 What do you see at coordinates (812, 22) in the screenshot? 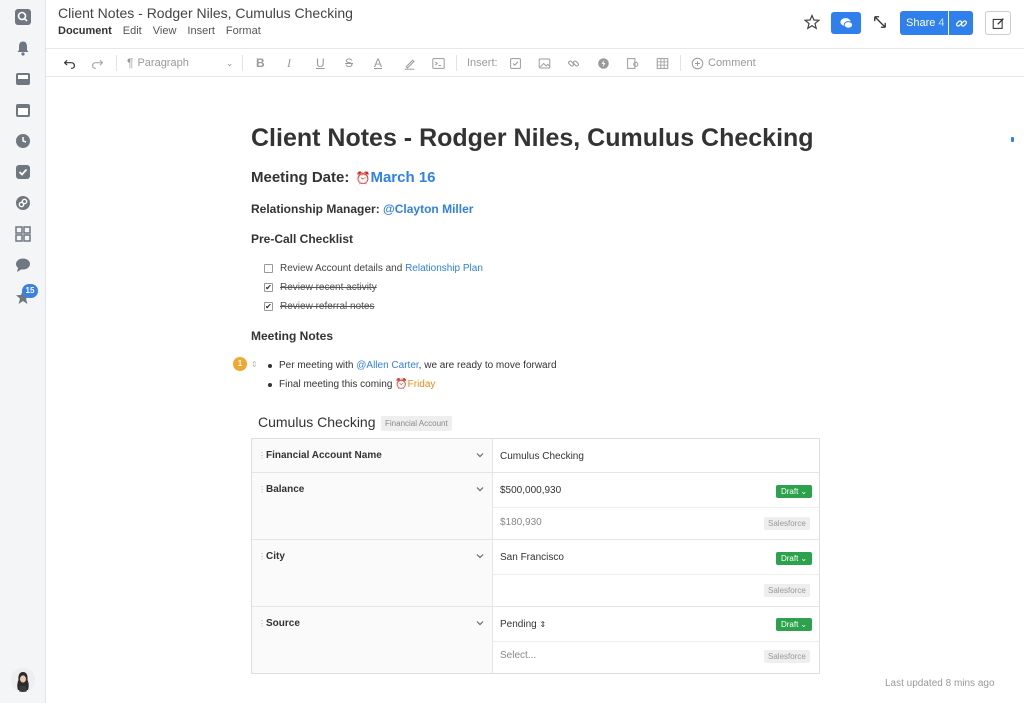
I see `favorite-star-icon` at bounding box center [812, 22].